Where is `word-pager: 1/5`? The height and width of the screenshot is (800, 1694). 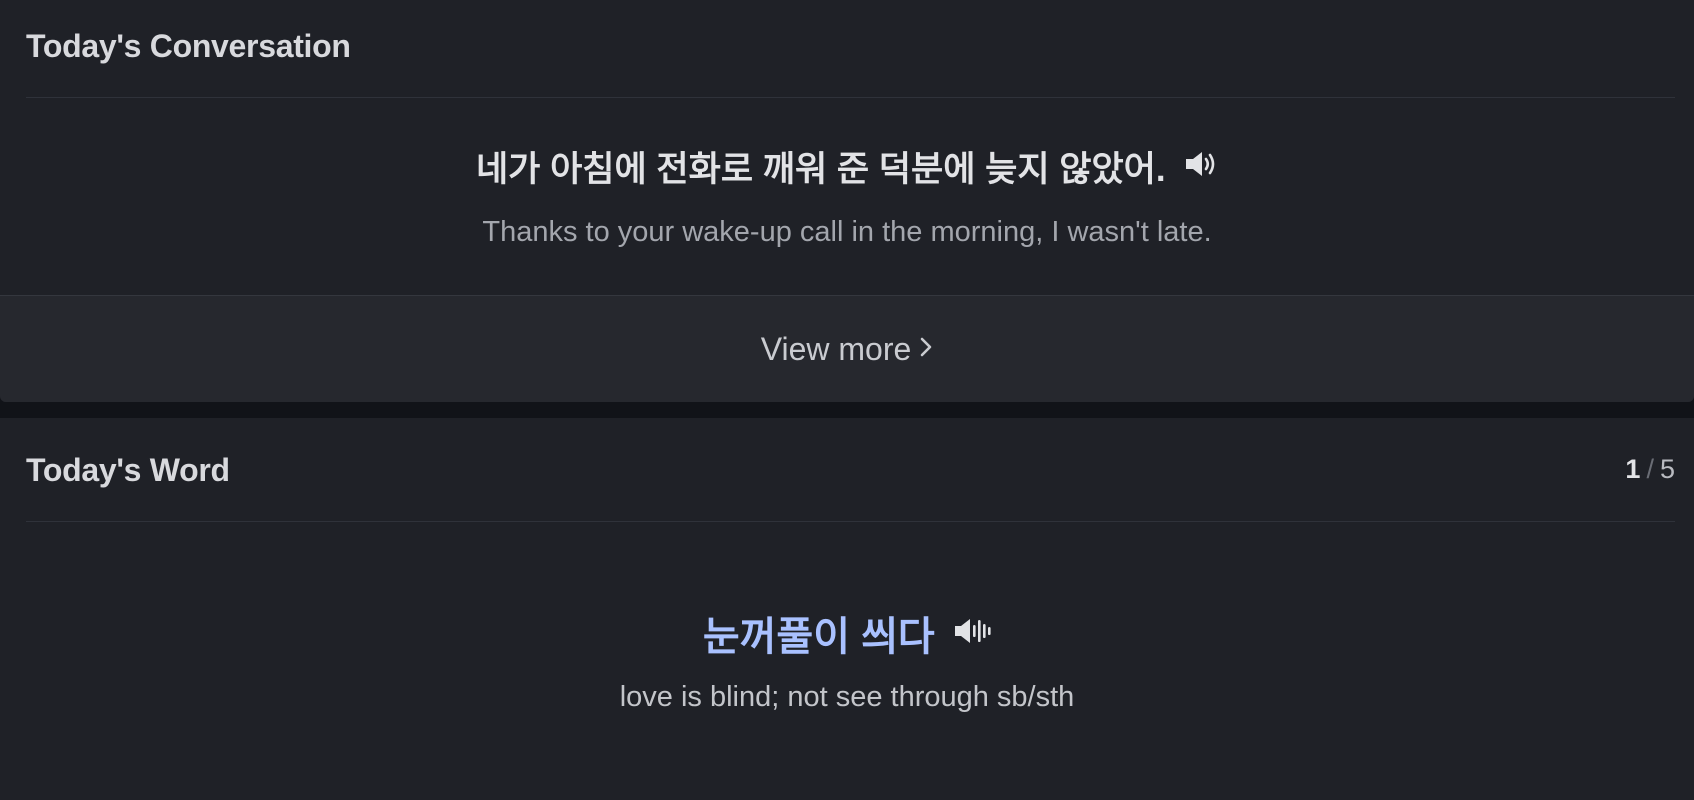
word-pager: 1/5 is located at coordinates (1650, 469).